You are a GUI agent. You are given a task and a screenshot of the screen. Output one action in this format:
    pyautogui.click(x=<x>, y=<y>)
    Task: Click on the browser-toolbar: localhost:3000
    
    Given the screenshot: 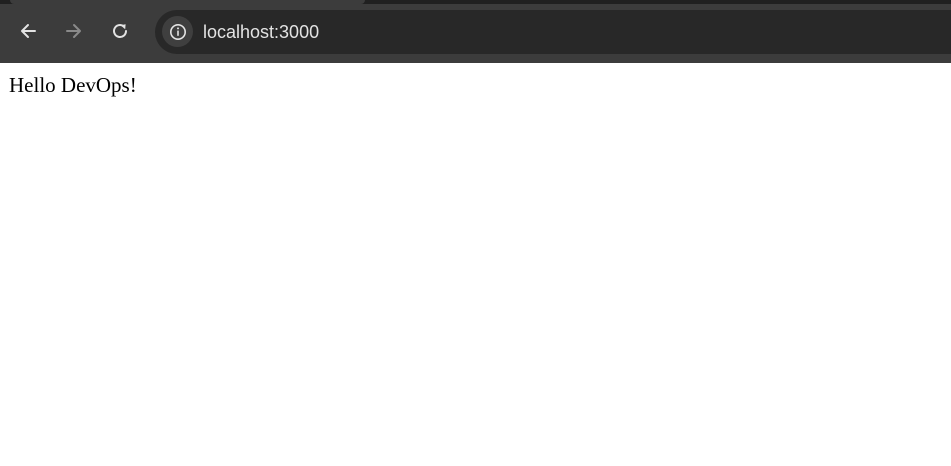 What is the action you would take?
    pyautogui.click(x=475, y=31)
    